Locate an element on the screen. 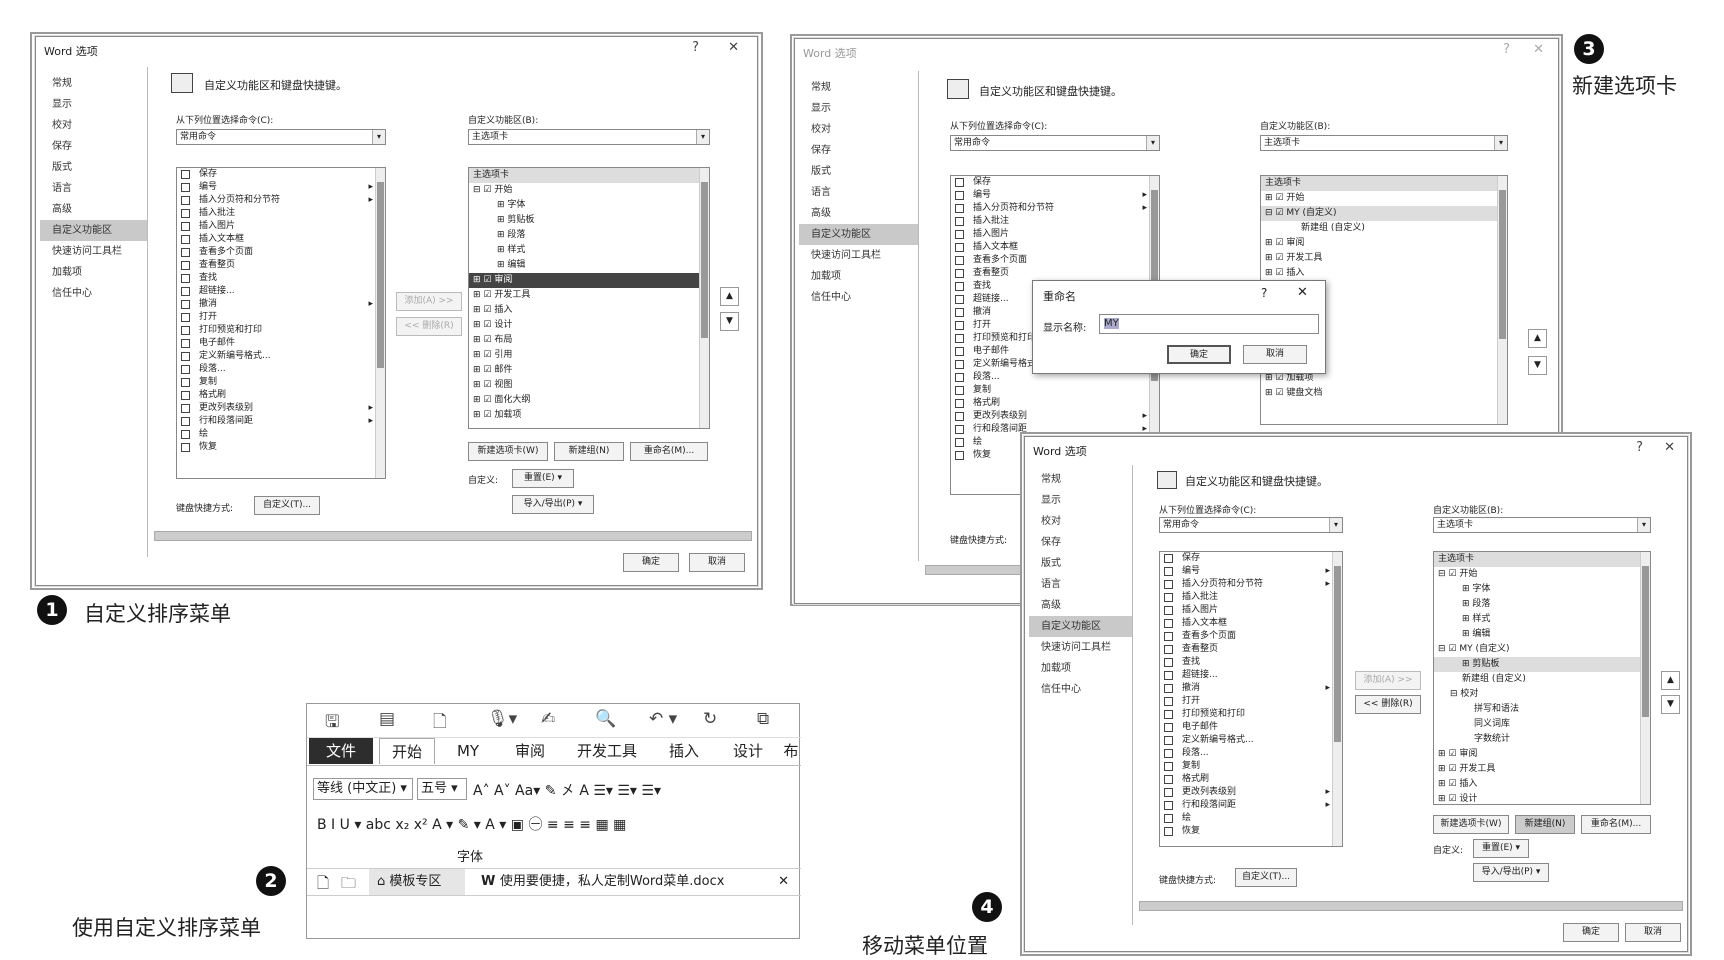  command-item: 格式刷 is located at coordinates (1055, 403).